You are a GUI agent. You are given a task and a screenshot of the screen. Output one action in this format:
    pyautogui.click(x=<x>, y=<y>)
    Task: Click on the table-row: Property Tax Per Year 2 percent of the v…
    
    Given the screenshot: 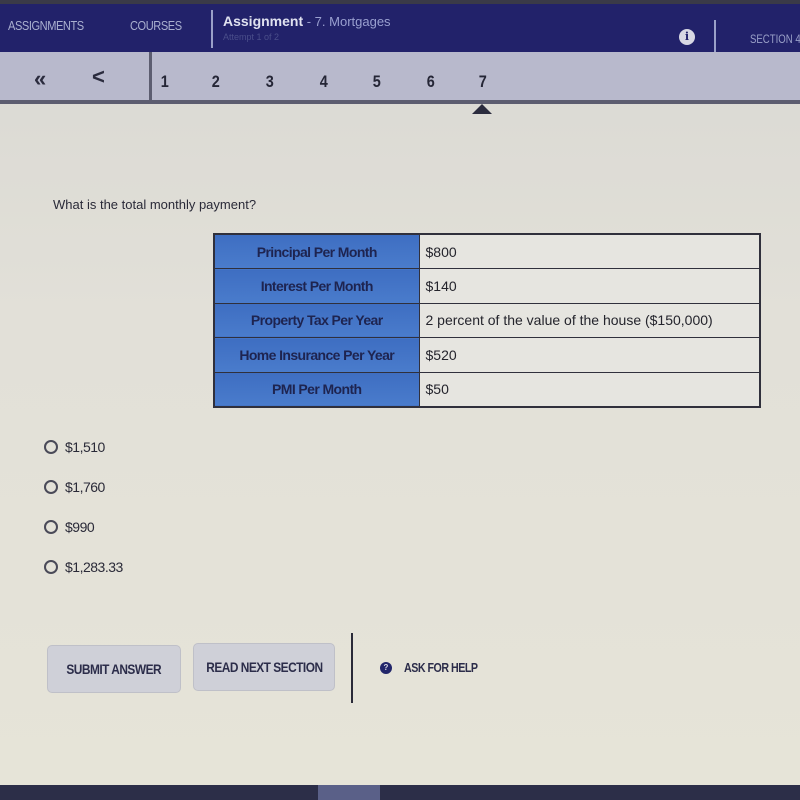 What is the action you would take?
    pyautogui.click(x=487, y=320)
    